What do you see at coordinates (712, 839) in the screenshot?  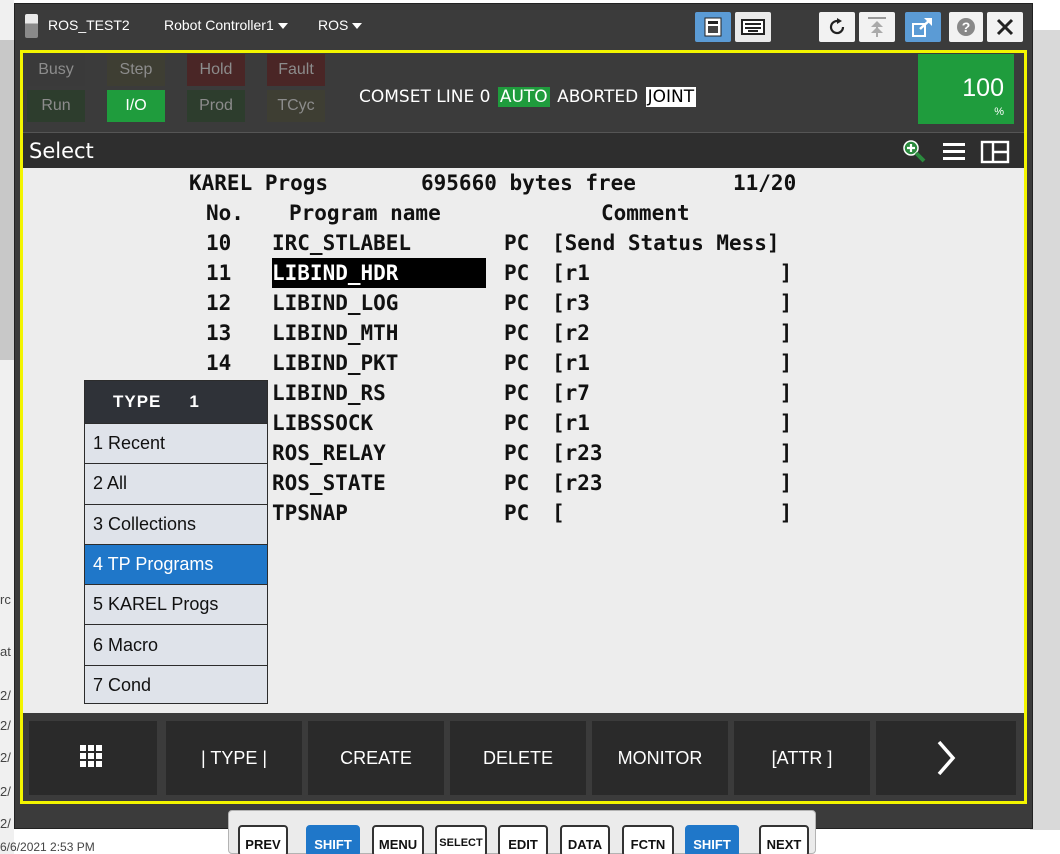 I see `shift-key-right: SHIFT` at bounding box center [712, 839].